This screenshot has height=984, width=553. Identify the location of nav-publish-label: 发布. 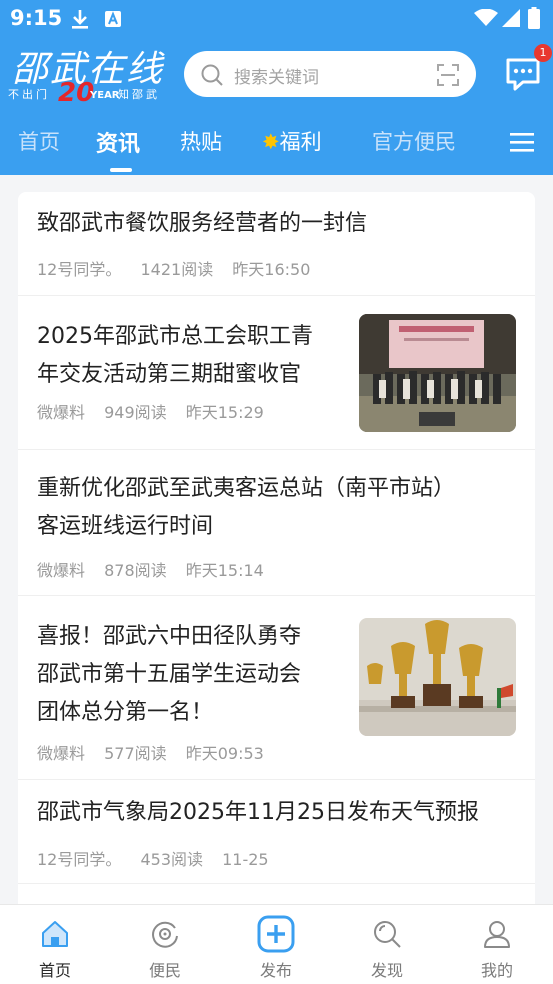
(275, 970).